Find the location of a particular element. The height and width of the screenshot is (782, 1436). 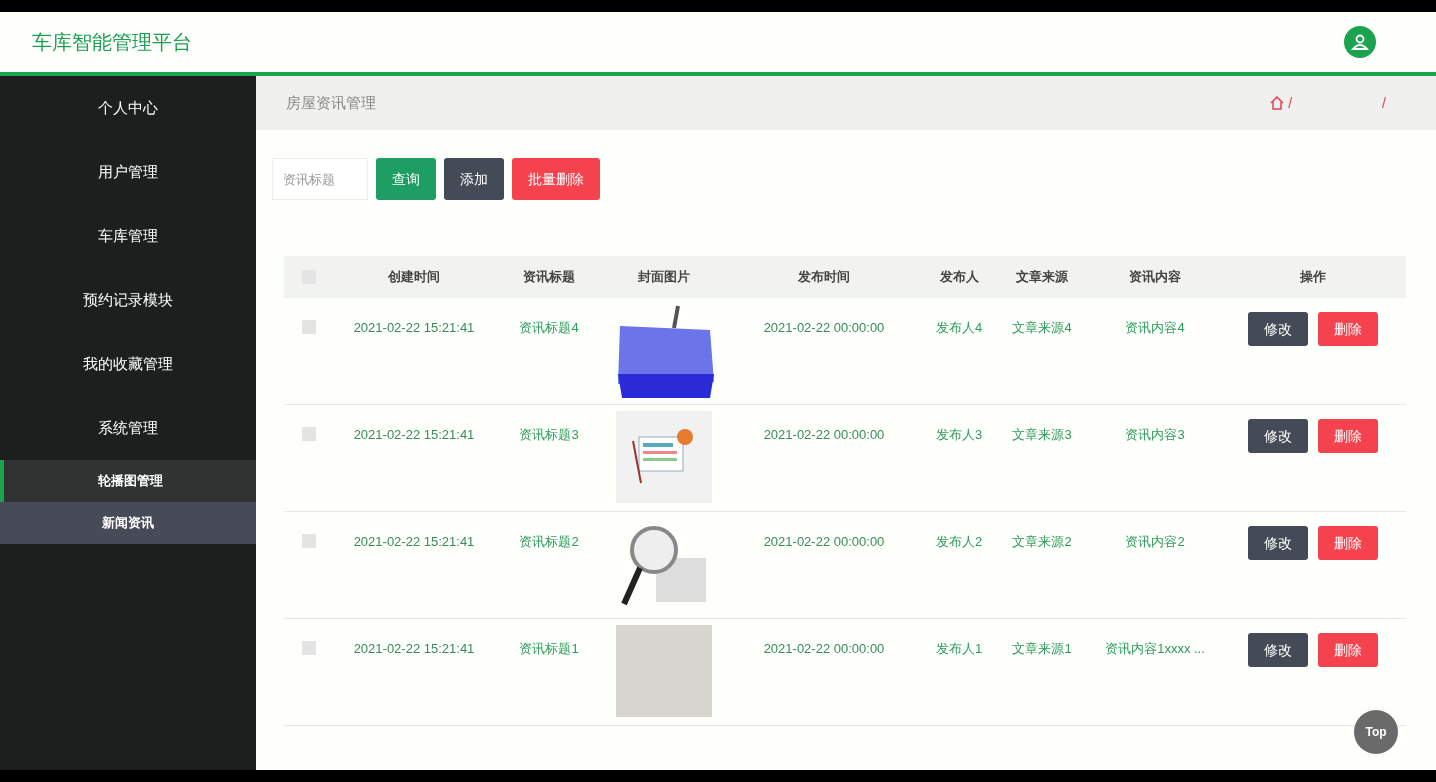

table-cell-text: 发布人1 is located at coordinates (959, 649).